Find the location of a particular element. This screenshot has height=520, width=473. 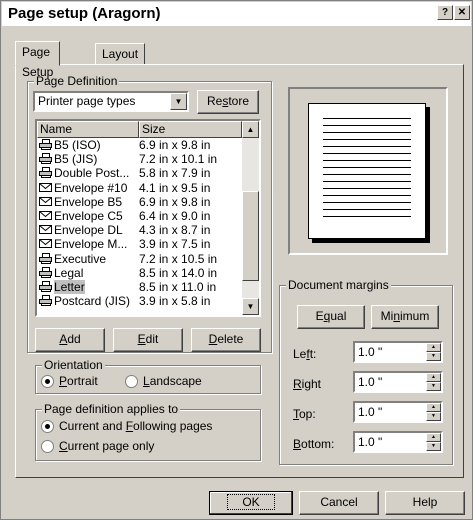

list-item: B5 (JIS) 7.2 in x 10.1 in is located at coordinates (139, 159).